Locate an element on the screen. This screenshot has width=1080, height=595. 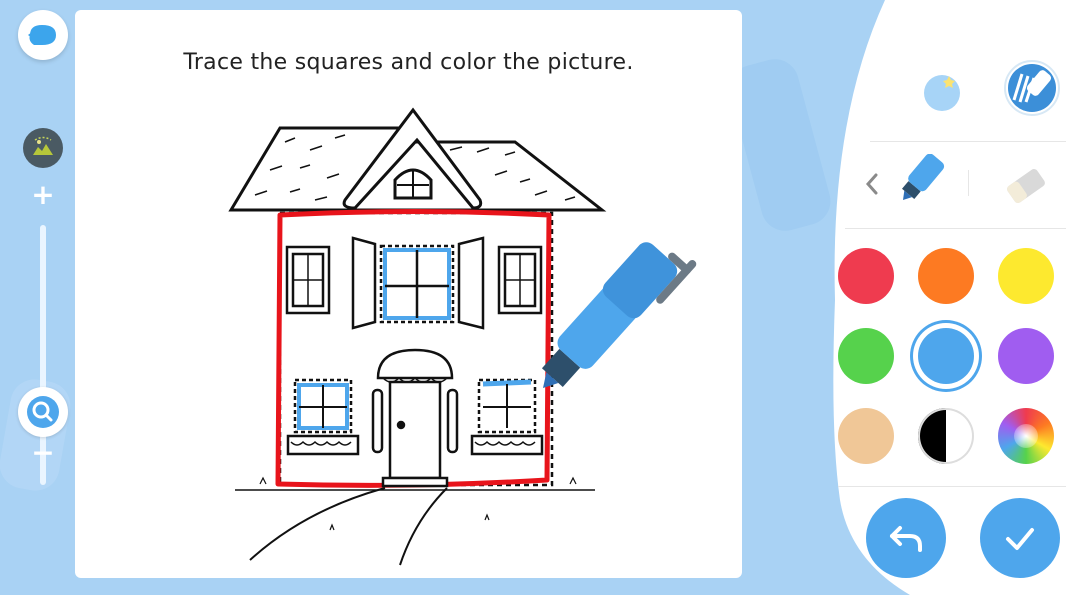
upper-center-window is located at coordinates (418, 283).